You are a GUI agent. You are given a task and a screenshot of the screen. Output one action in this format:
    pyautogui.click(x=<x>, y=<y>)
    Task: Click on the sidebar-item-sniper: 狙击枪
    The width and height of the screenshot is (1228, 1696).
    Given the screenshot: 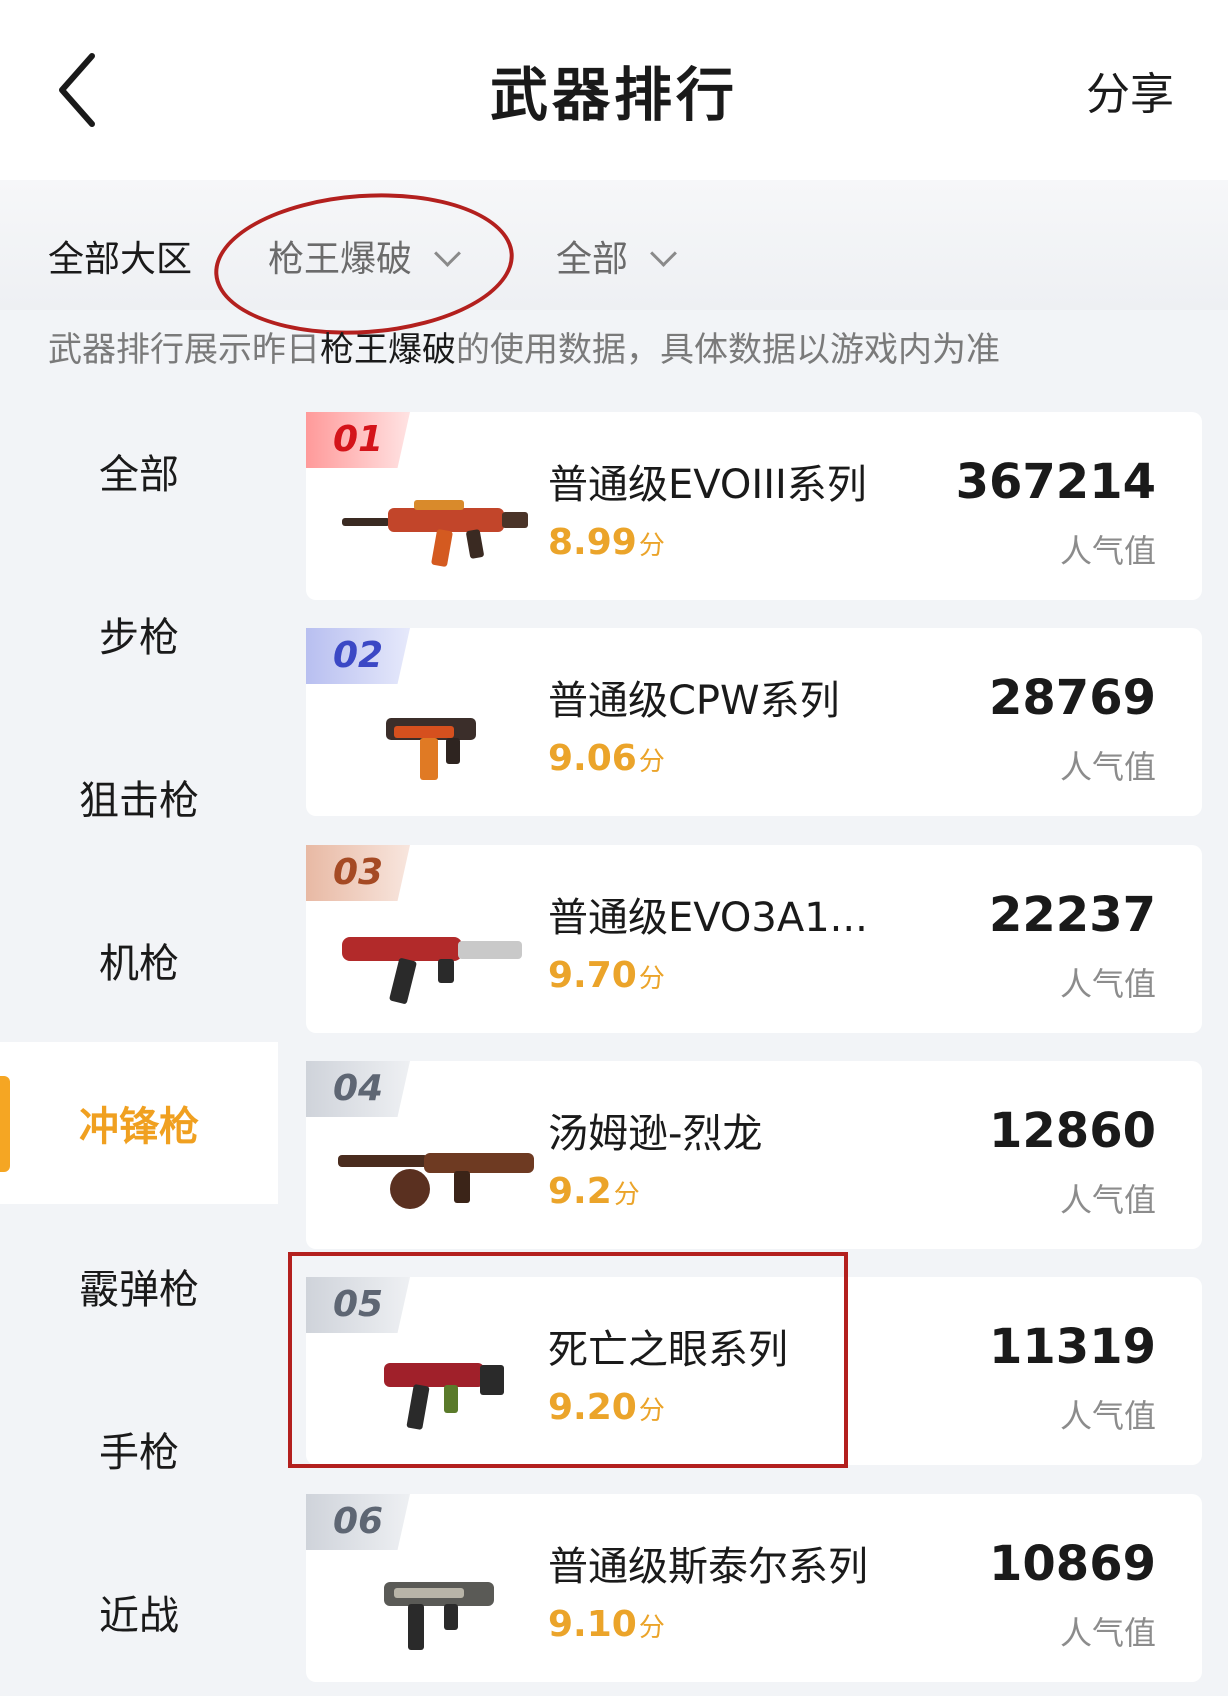 What is the action you would take?
    pyautogui.click(x=139, y=797)
    